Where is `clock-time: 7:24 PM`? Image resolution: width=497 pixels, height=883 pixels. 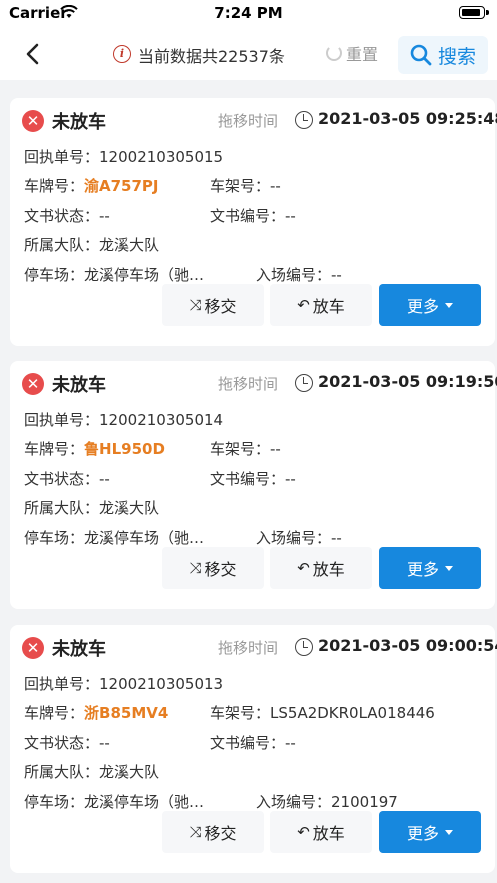 clock-time: 7:24 PM is located at coordinates (248, 13).